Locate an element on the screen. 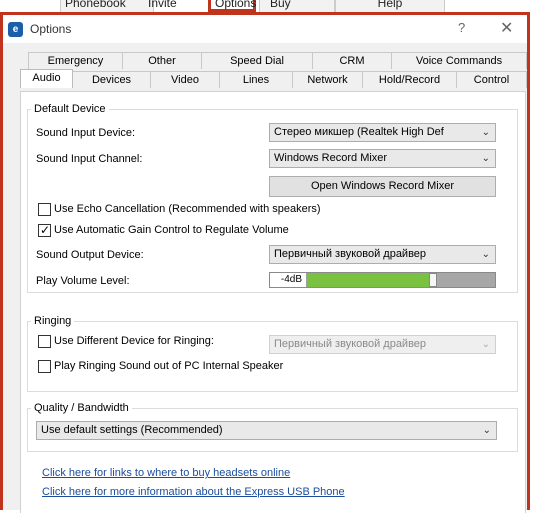  quality-value: Use default settings (Recommended) is located at coordinates (132, 430).